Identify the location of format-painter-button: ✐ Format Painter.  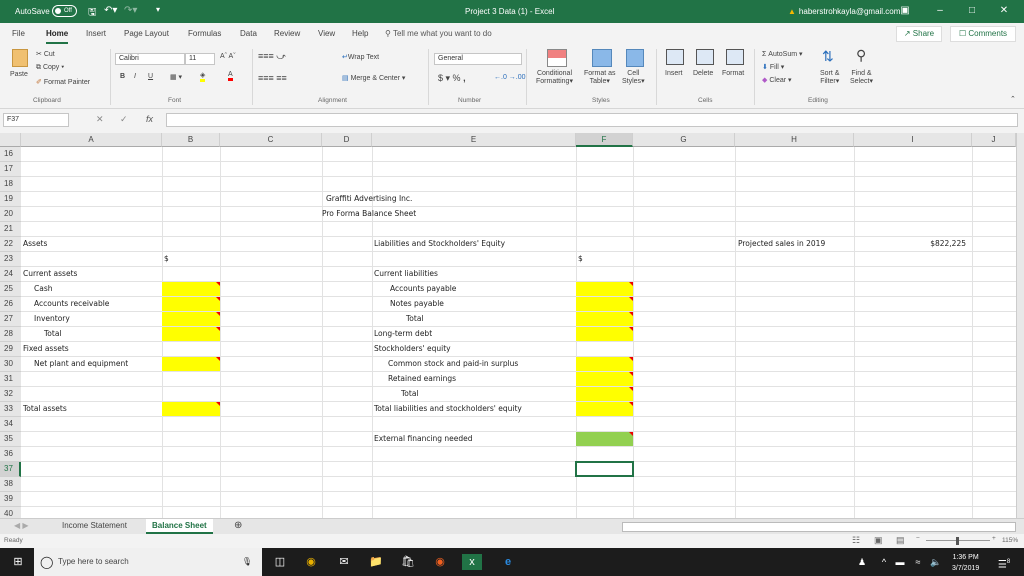
(63, 82).